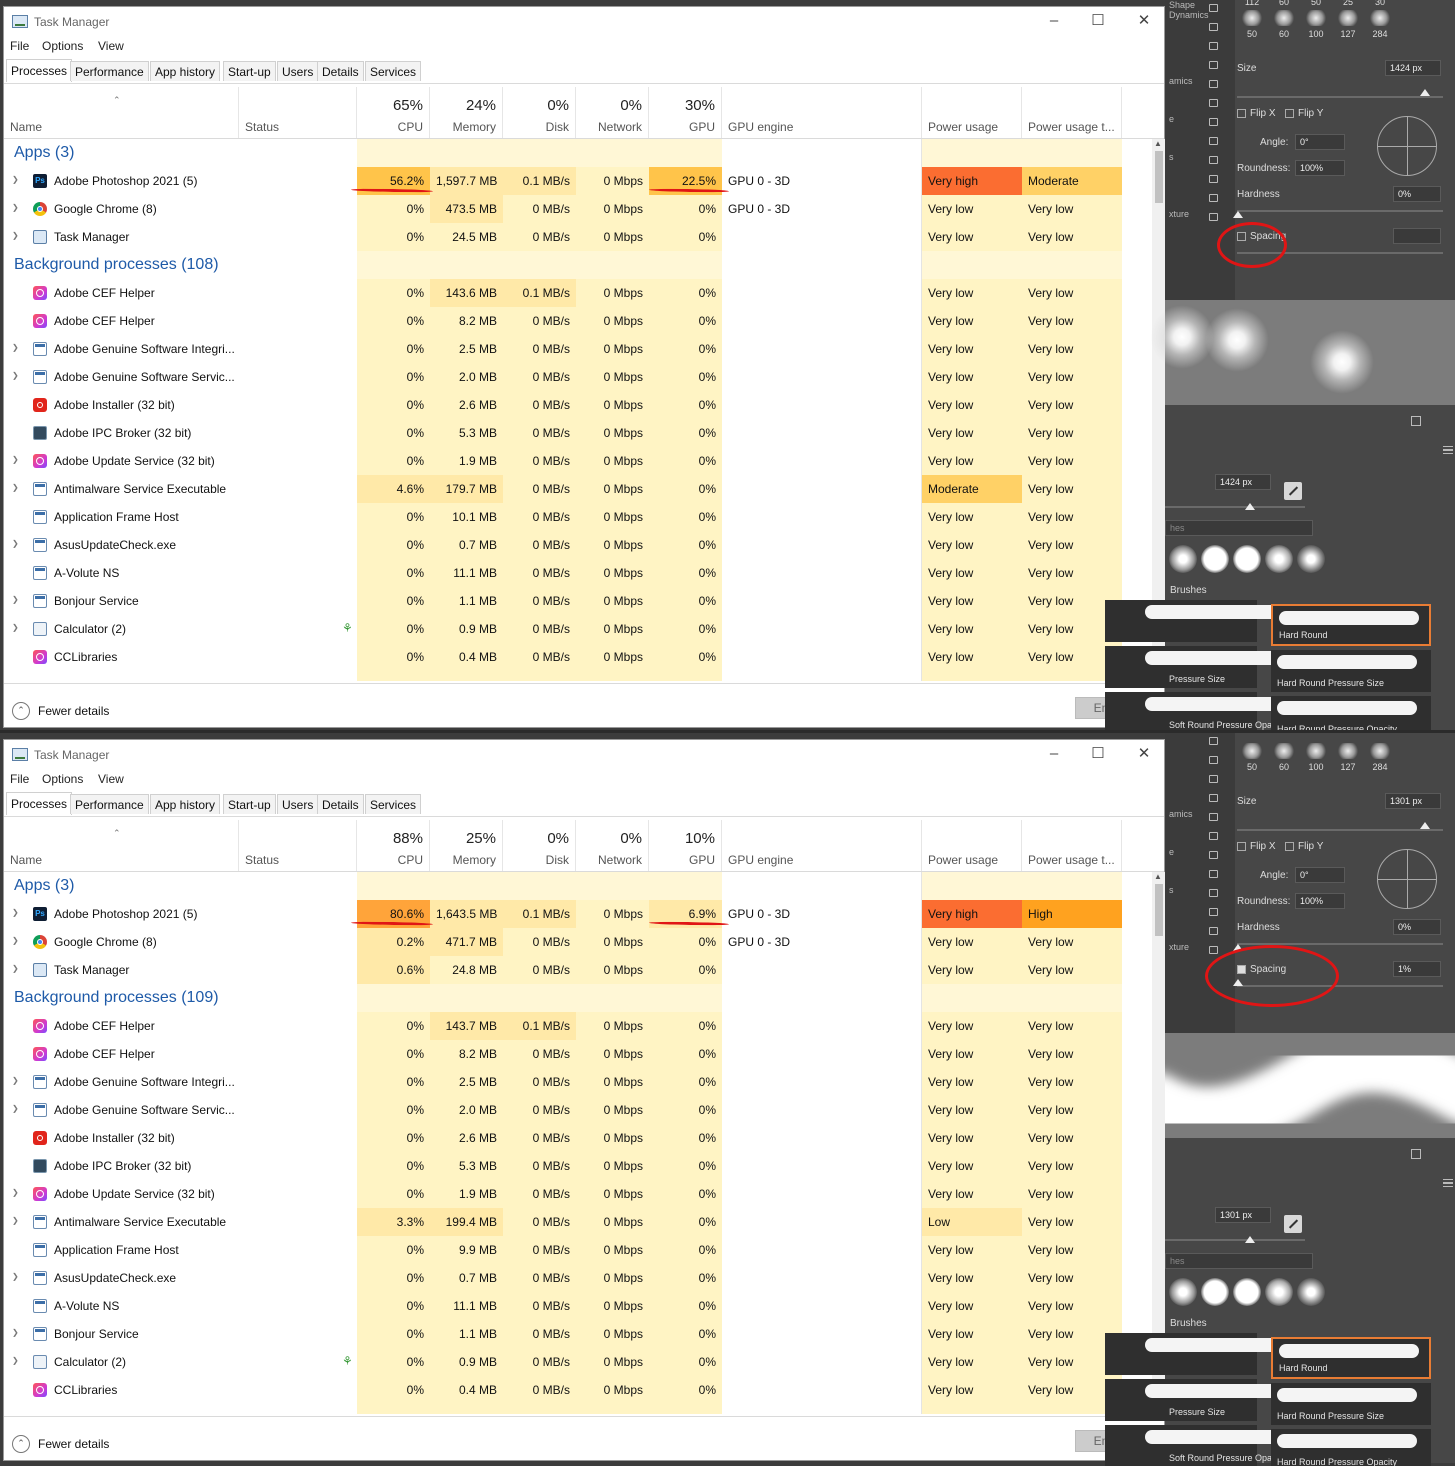  Describe the element at coordinates (1407, 879) in the screenshot. I see `brush-angle-compass` at that location.